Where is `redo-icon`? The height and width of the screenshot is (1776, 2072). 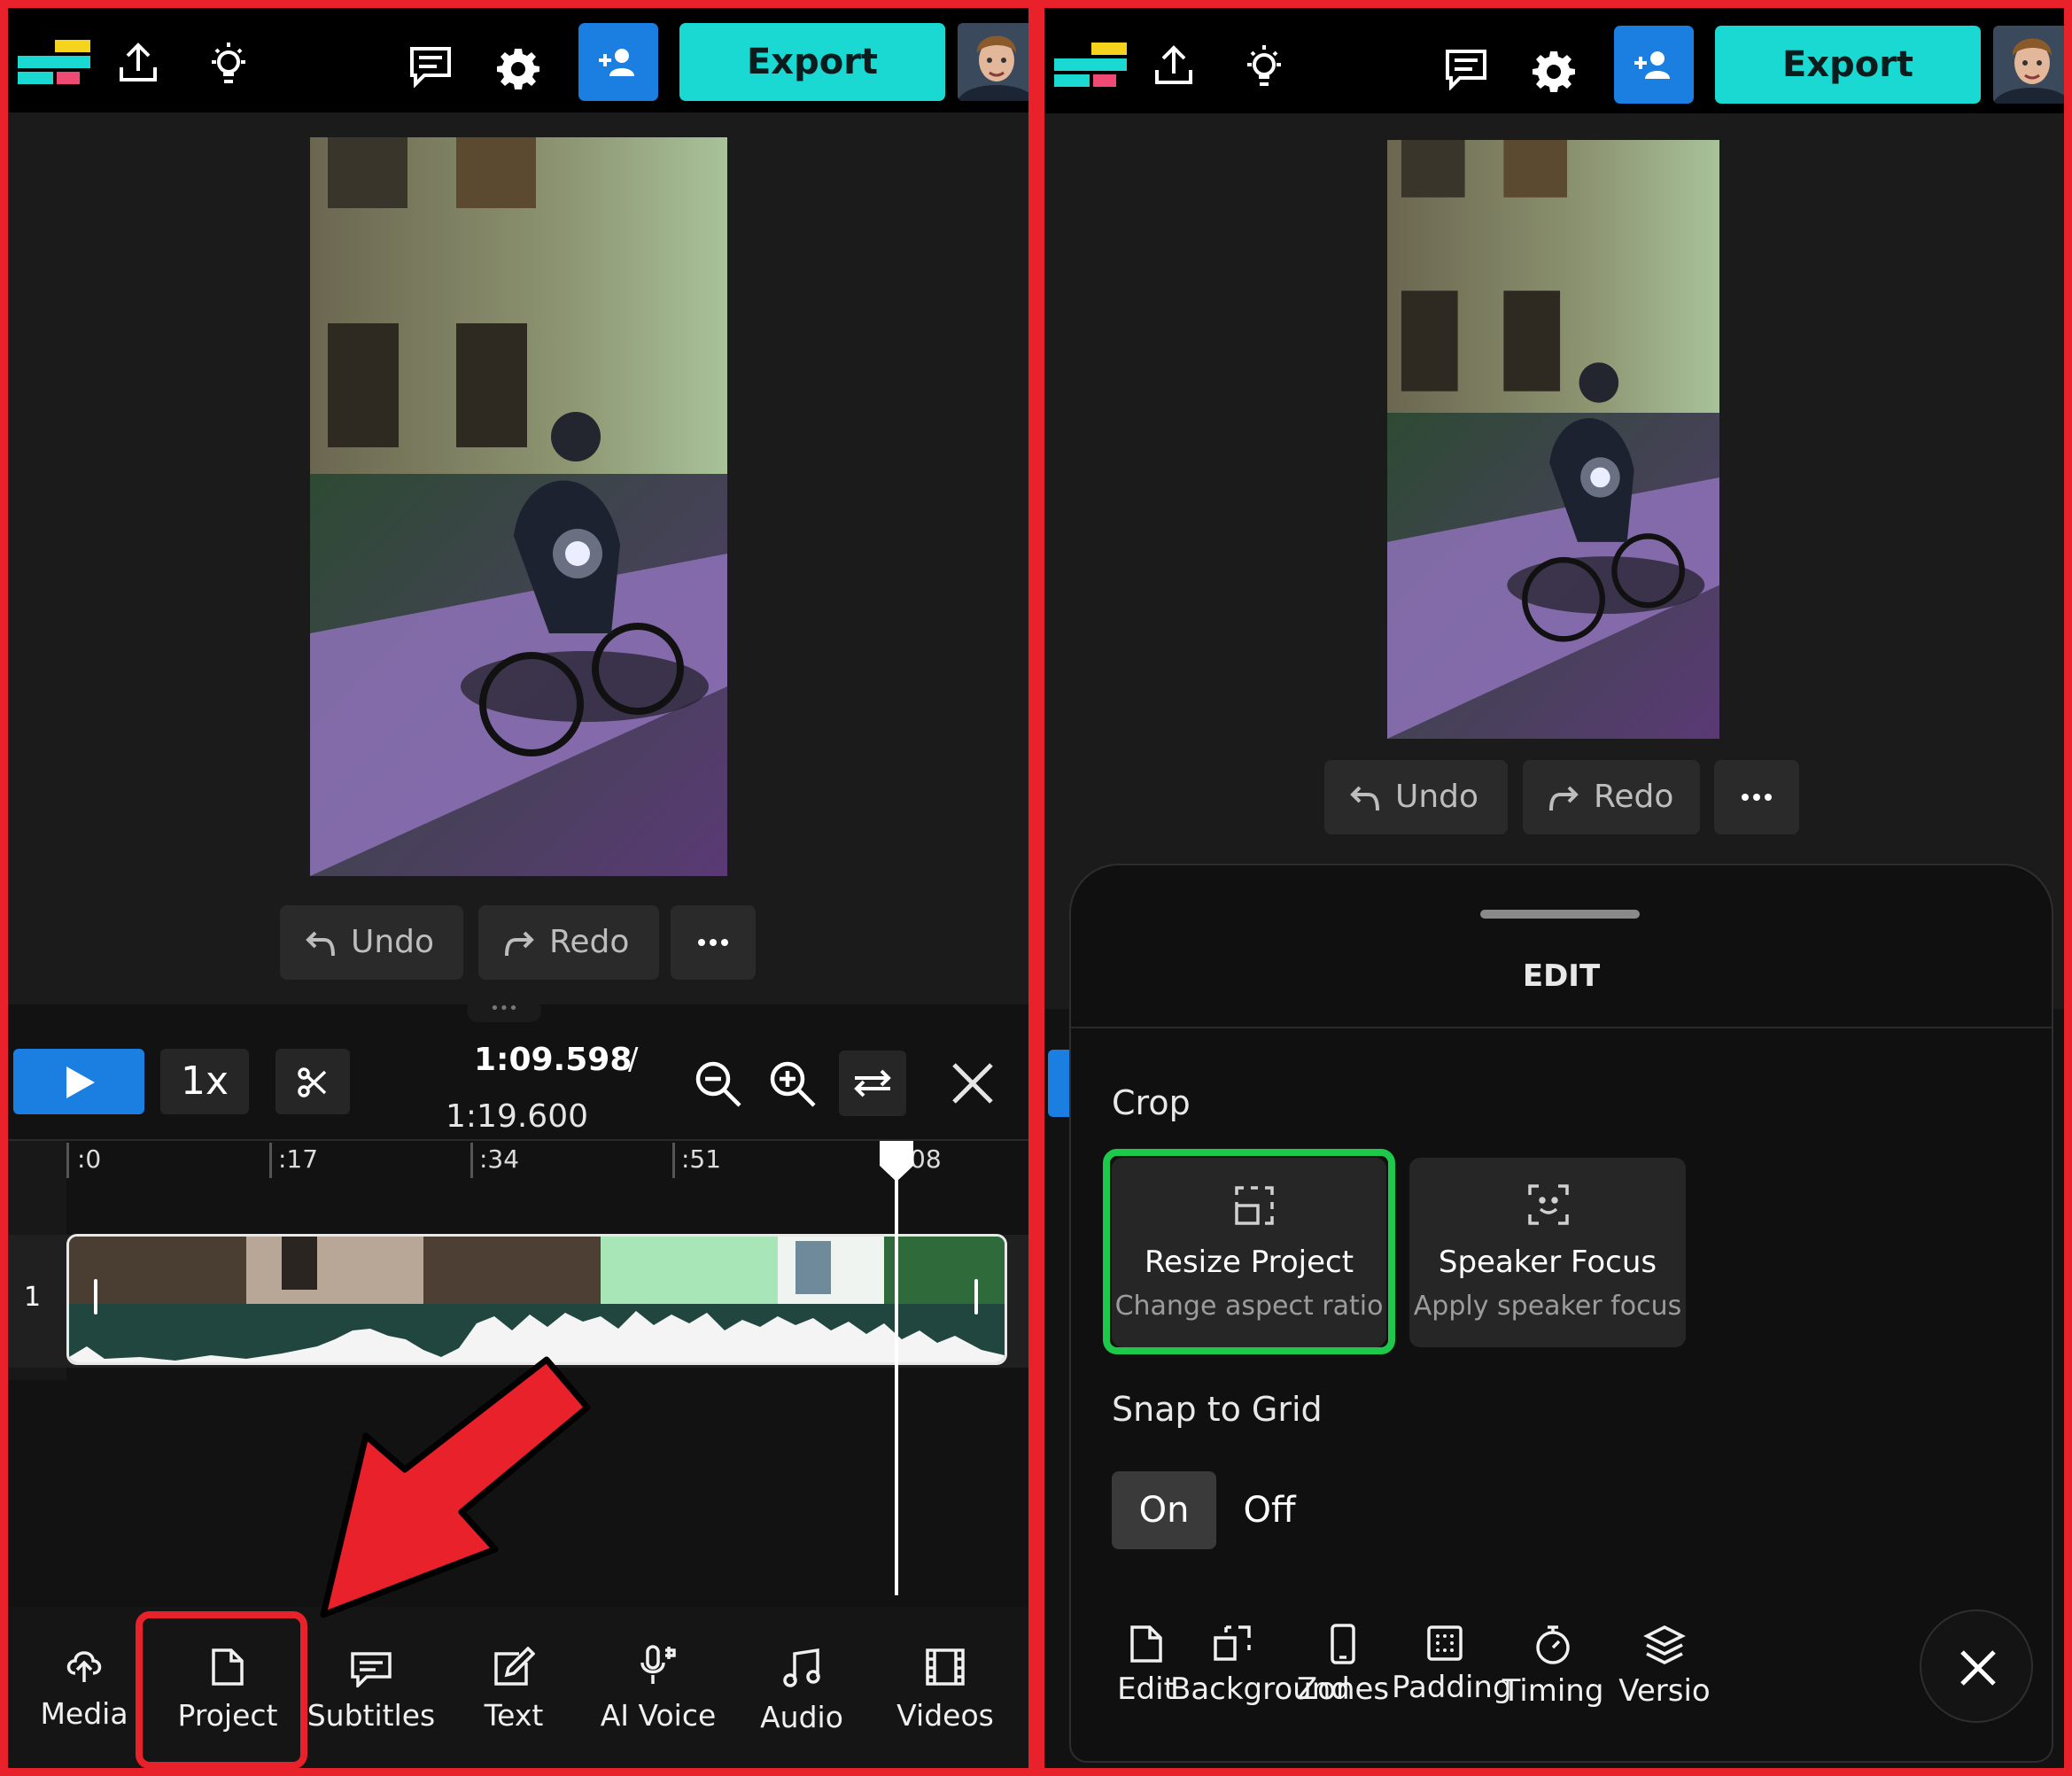
redo-icon is located at coordinates (1564, 798).